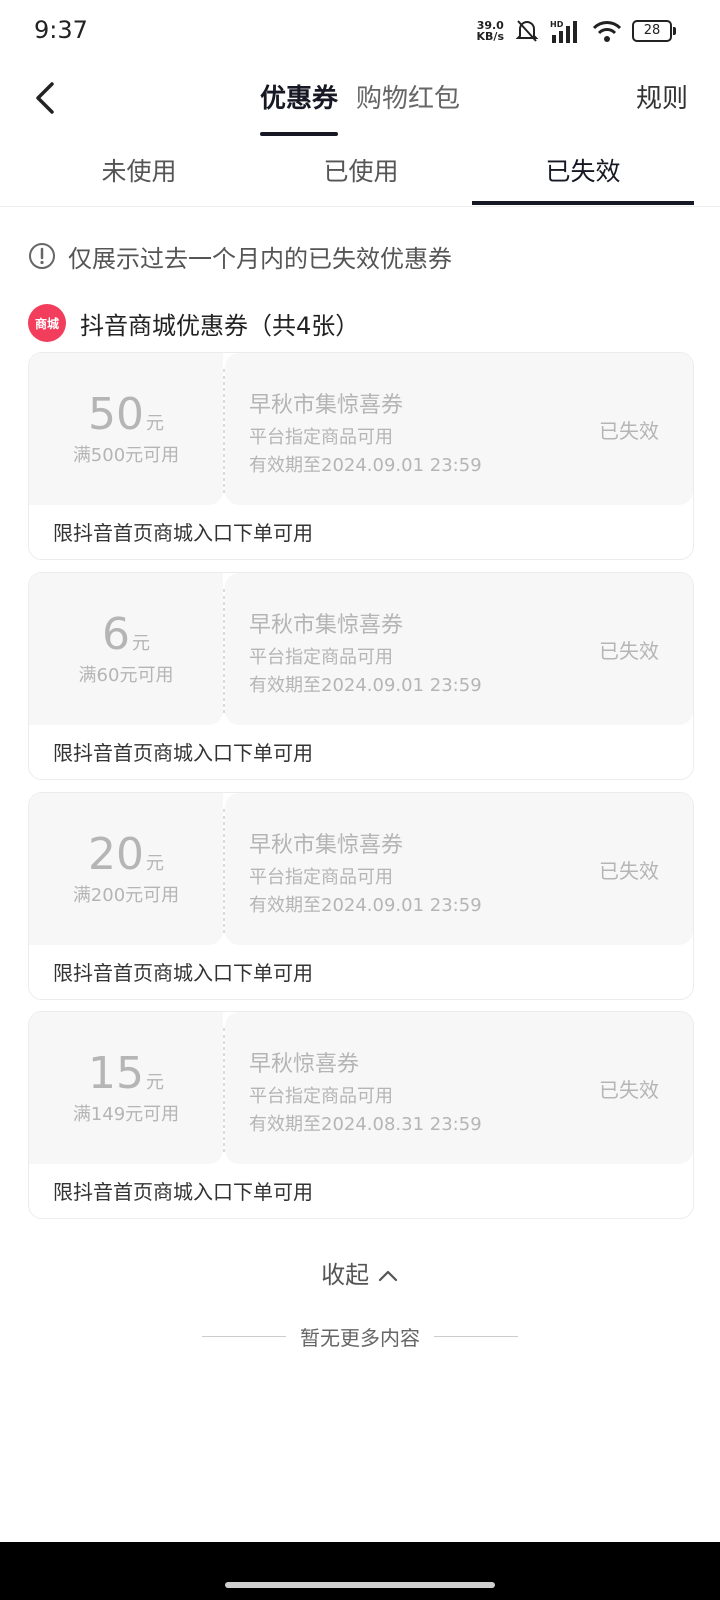  I want to click on coupon-amount-line: 20 元, so click(126, 854).